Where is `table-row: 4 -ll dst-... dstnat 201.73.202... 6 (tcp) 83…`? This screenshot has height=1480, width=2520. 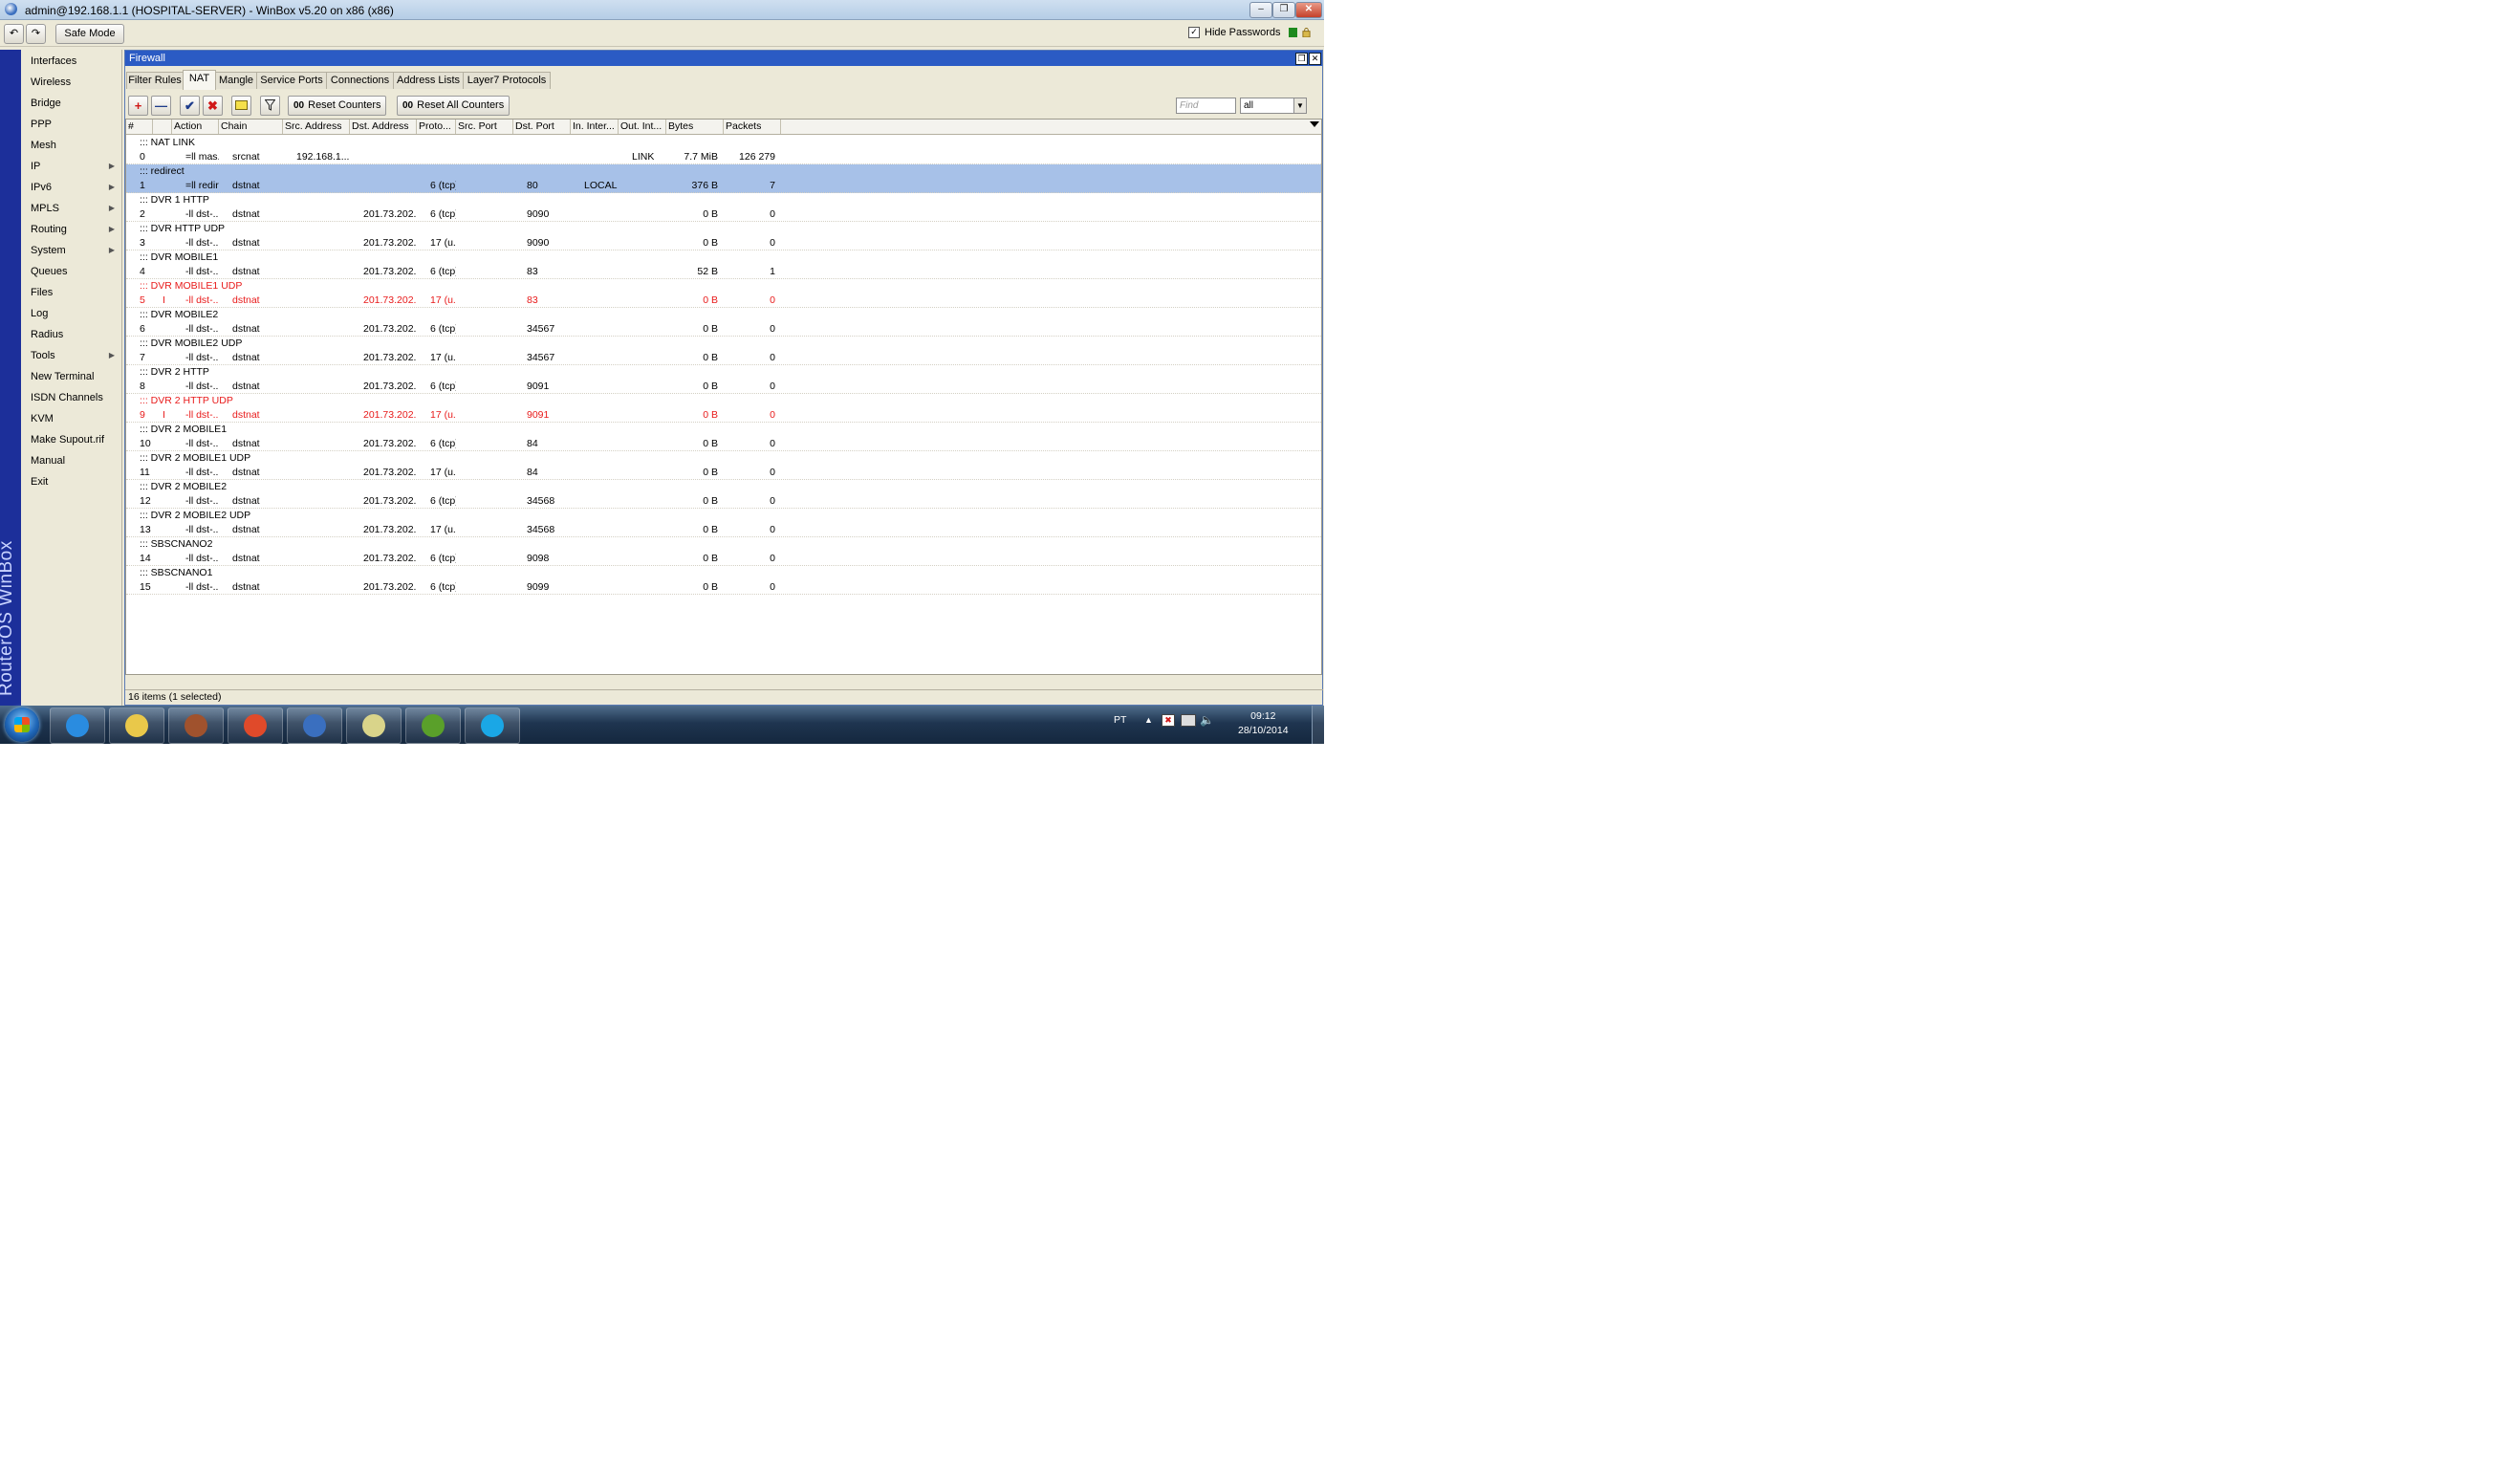
table-row: 4 -ll dst-... dstnat 201.73.202... 6 (tcp) 83… is located at coordinates (723, 272).